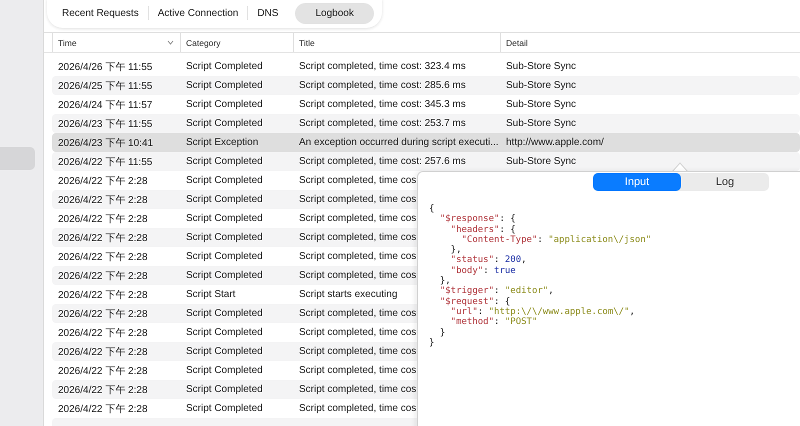 The width and height of the screenshot is (800, 426). Describe the element at coordinates (382, 66) in the screenshot. I see `title-cell-text: Script completed, time cost: 323.4 ms` at that location.